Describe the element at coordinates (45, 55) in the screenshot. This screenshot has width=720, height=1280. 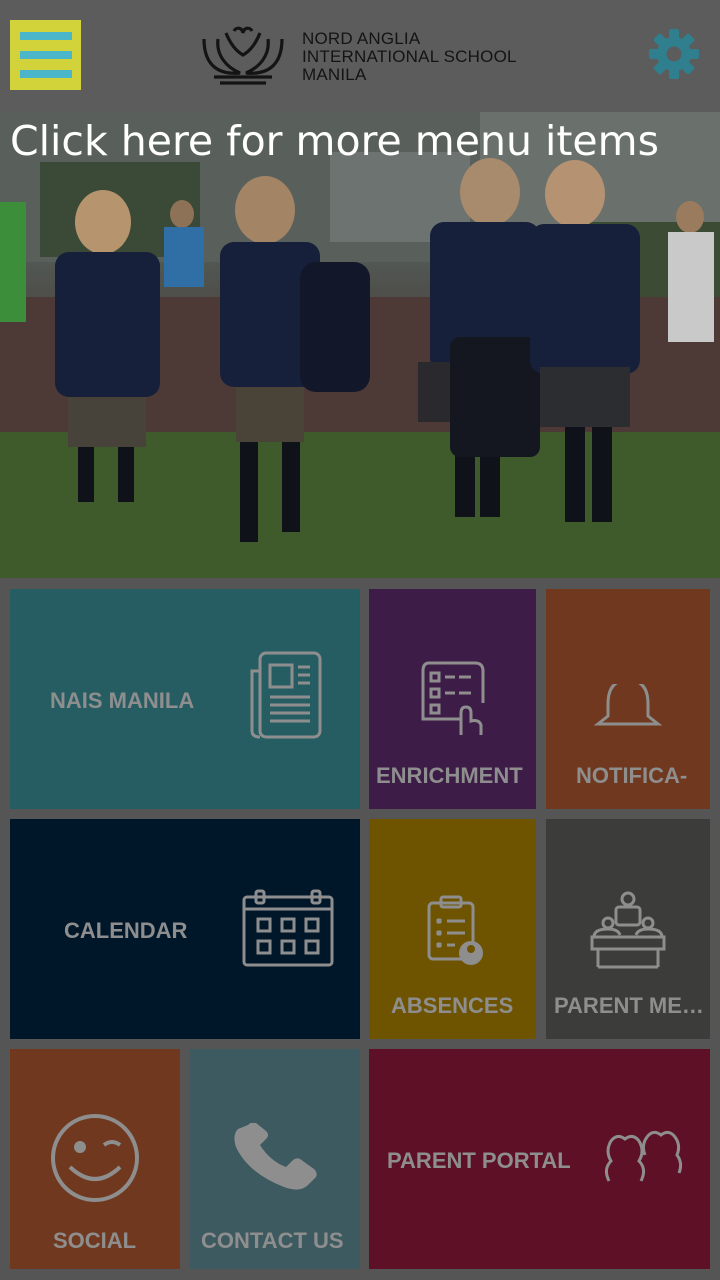
I see `menu-button` at that location.